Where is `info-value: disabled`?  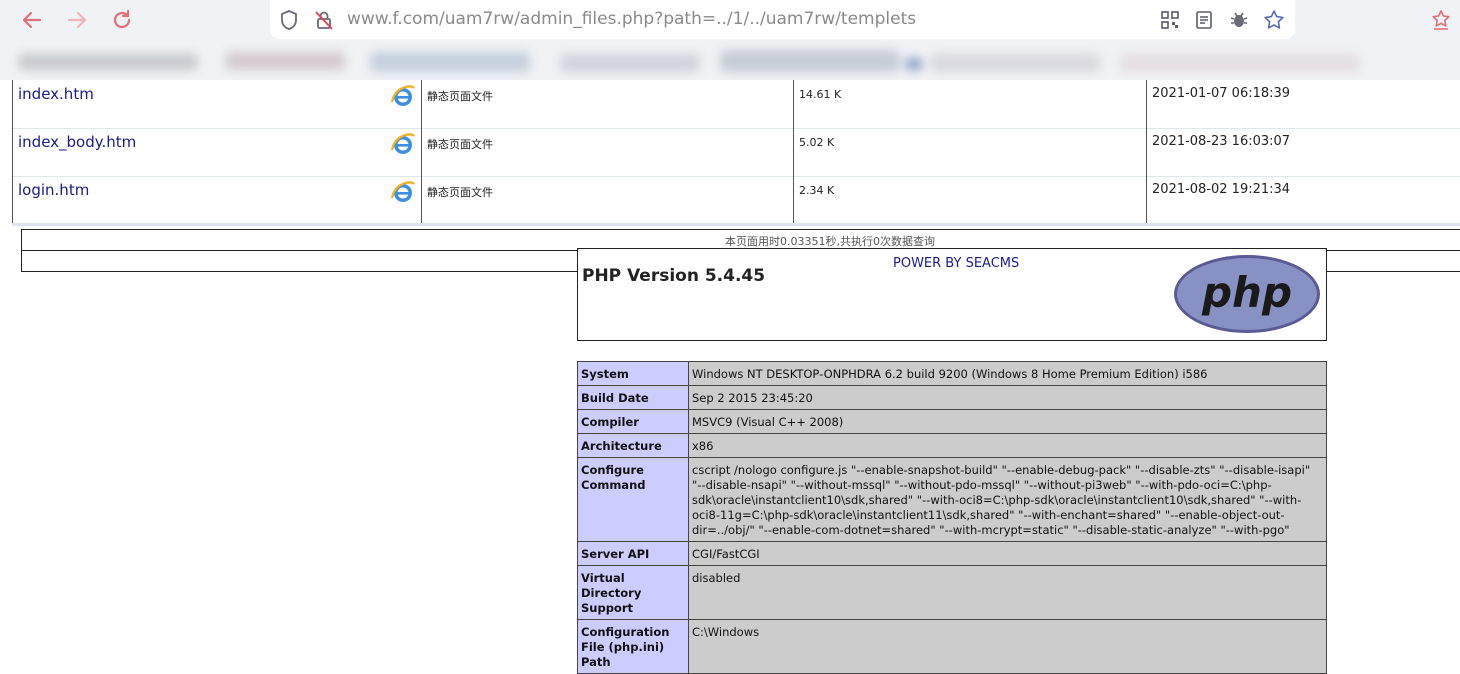 info-value: disabled is located at coordinates (1007, 592).